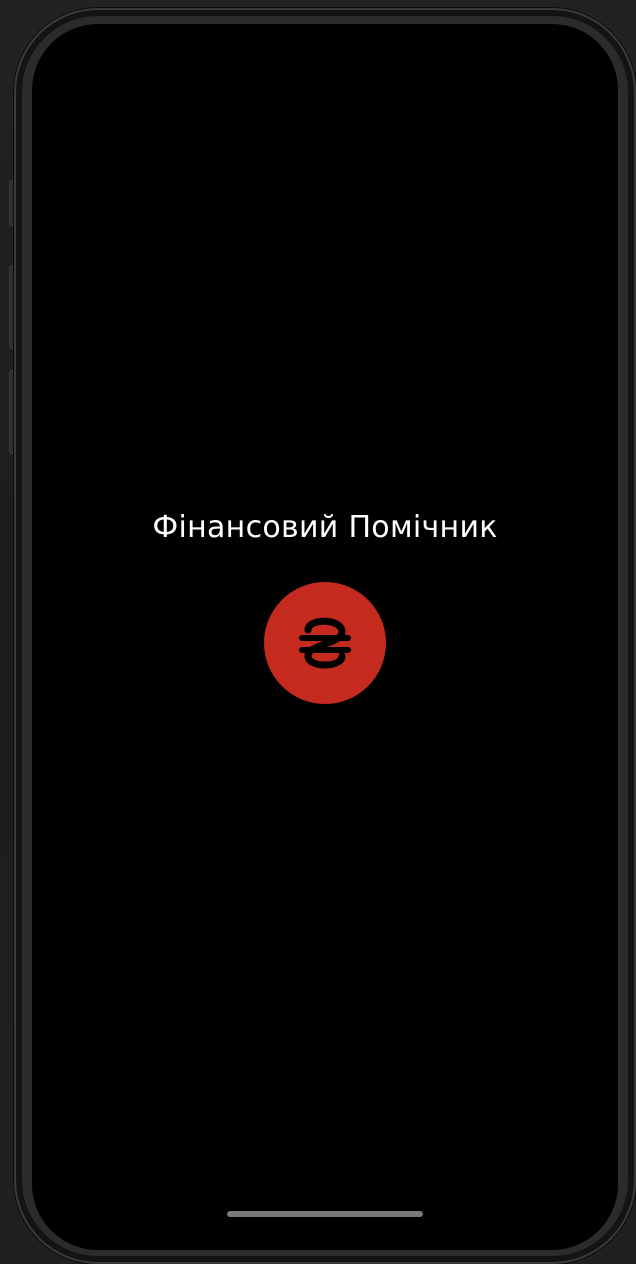 The height and width of the screenshot is (1264, 636). I want to click on home-indicator, so click(325, 1214).